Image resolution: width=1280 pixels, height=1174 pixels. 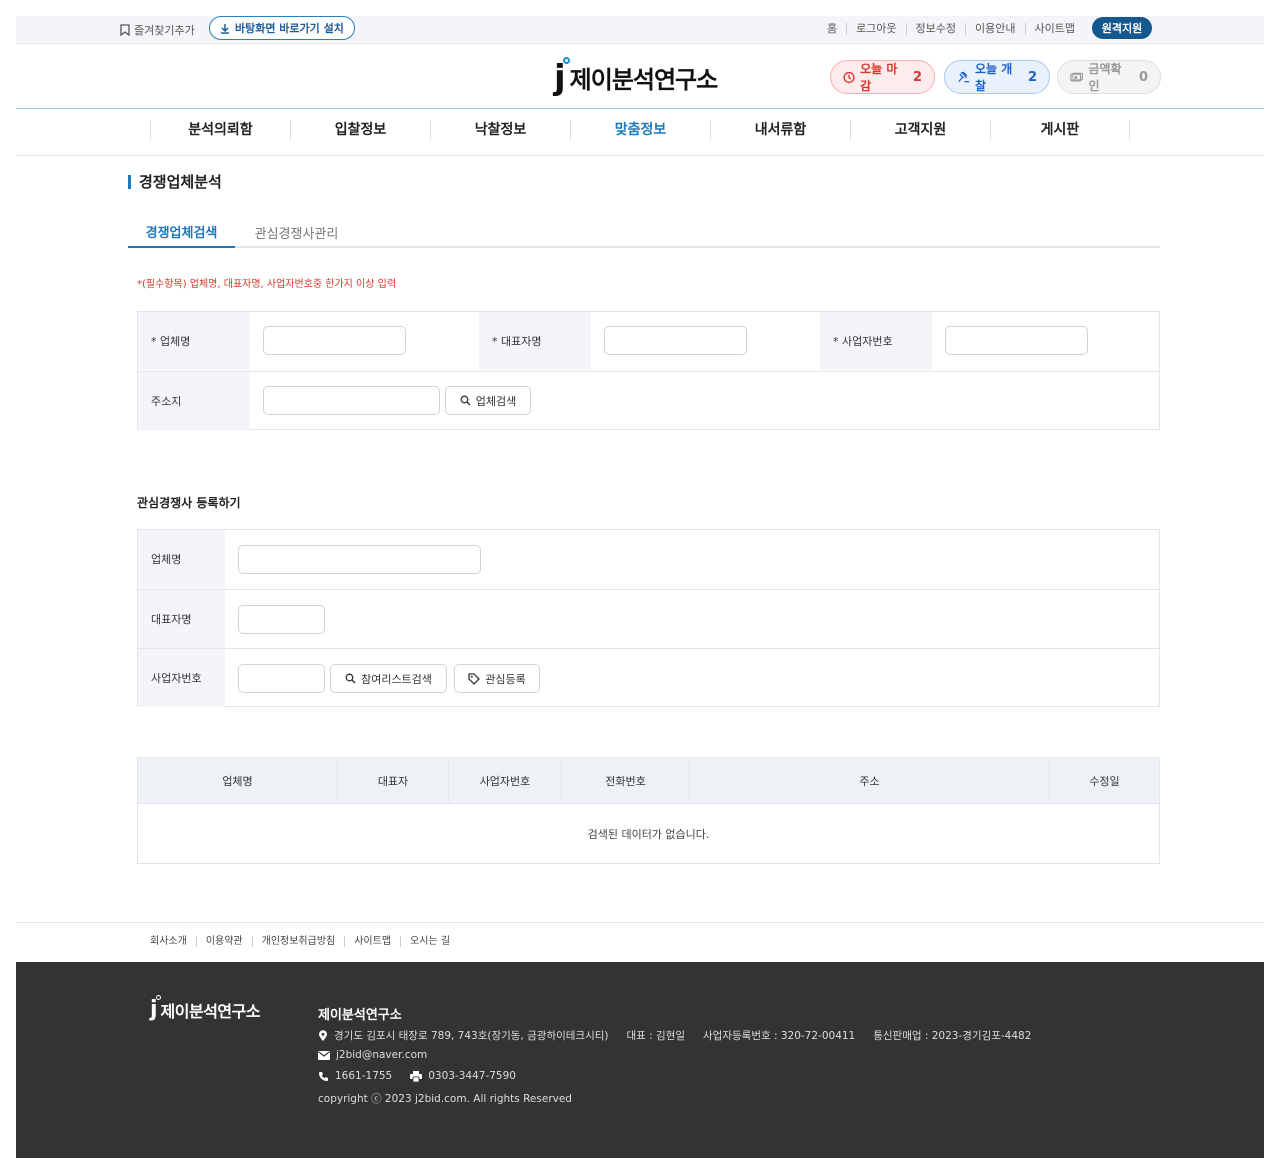 What do you see at coordinates (189, 503) in the screenshot?
I see `register-section-title: 관심경쟁사 등록하기` at bounding box center [189, 503].